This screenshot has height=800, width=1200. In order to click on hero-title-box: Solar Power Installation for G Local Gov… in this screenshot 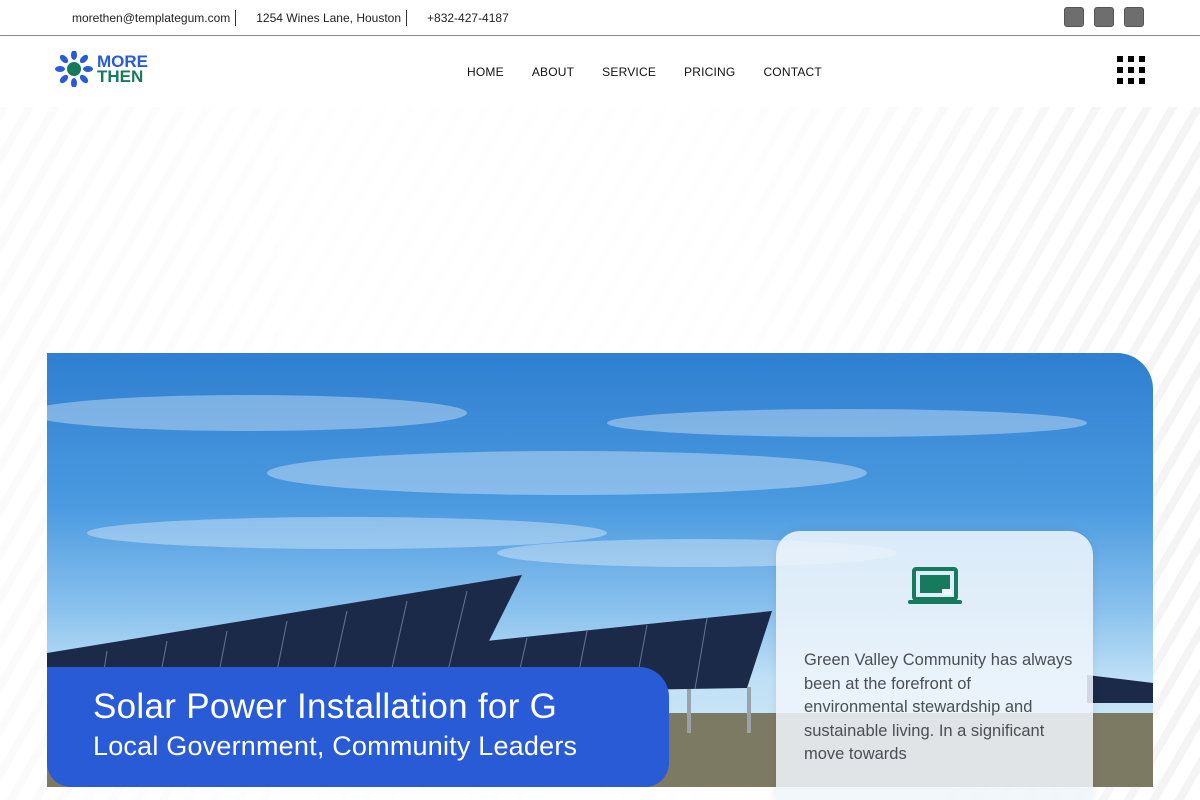, I will do `click(358, 727)`.